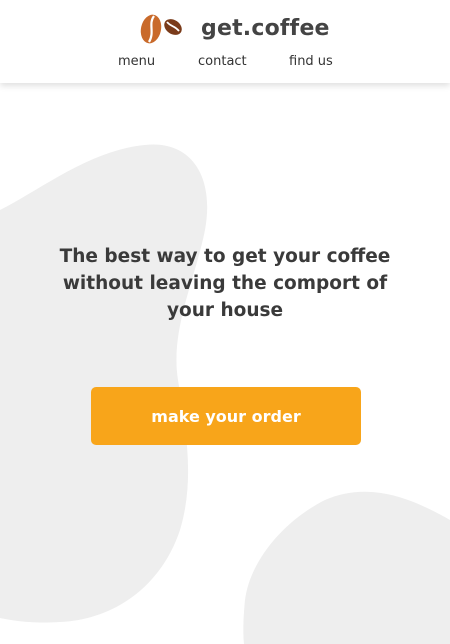 Image resolution: width=450 pixels, height=644 pixels. What do you see at coordinates (226, 416) in the screenshot?
I see `make-order-button: make your order` at bounding box center [226, 416].